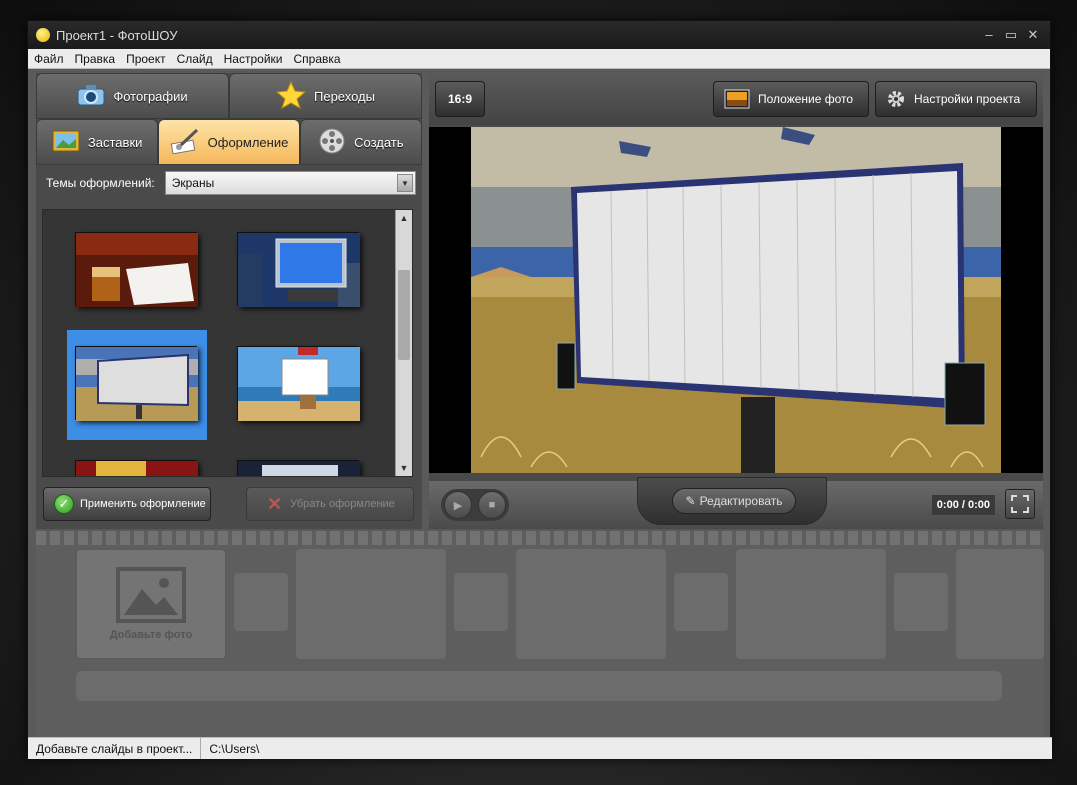 This screenshot has height=785, width=1077. What do you see at coordinates (344, 96) in the screenshot?
I see `tab-transitions-label: Переходы` at bounding box center [344, 96].